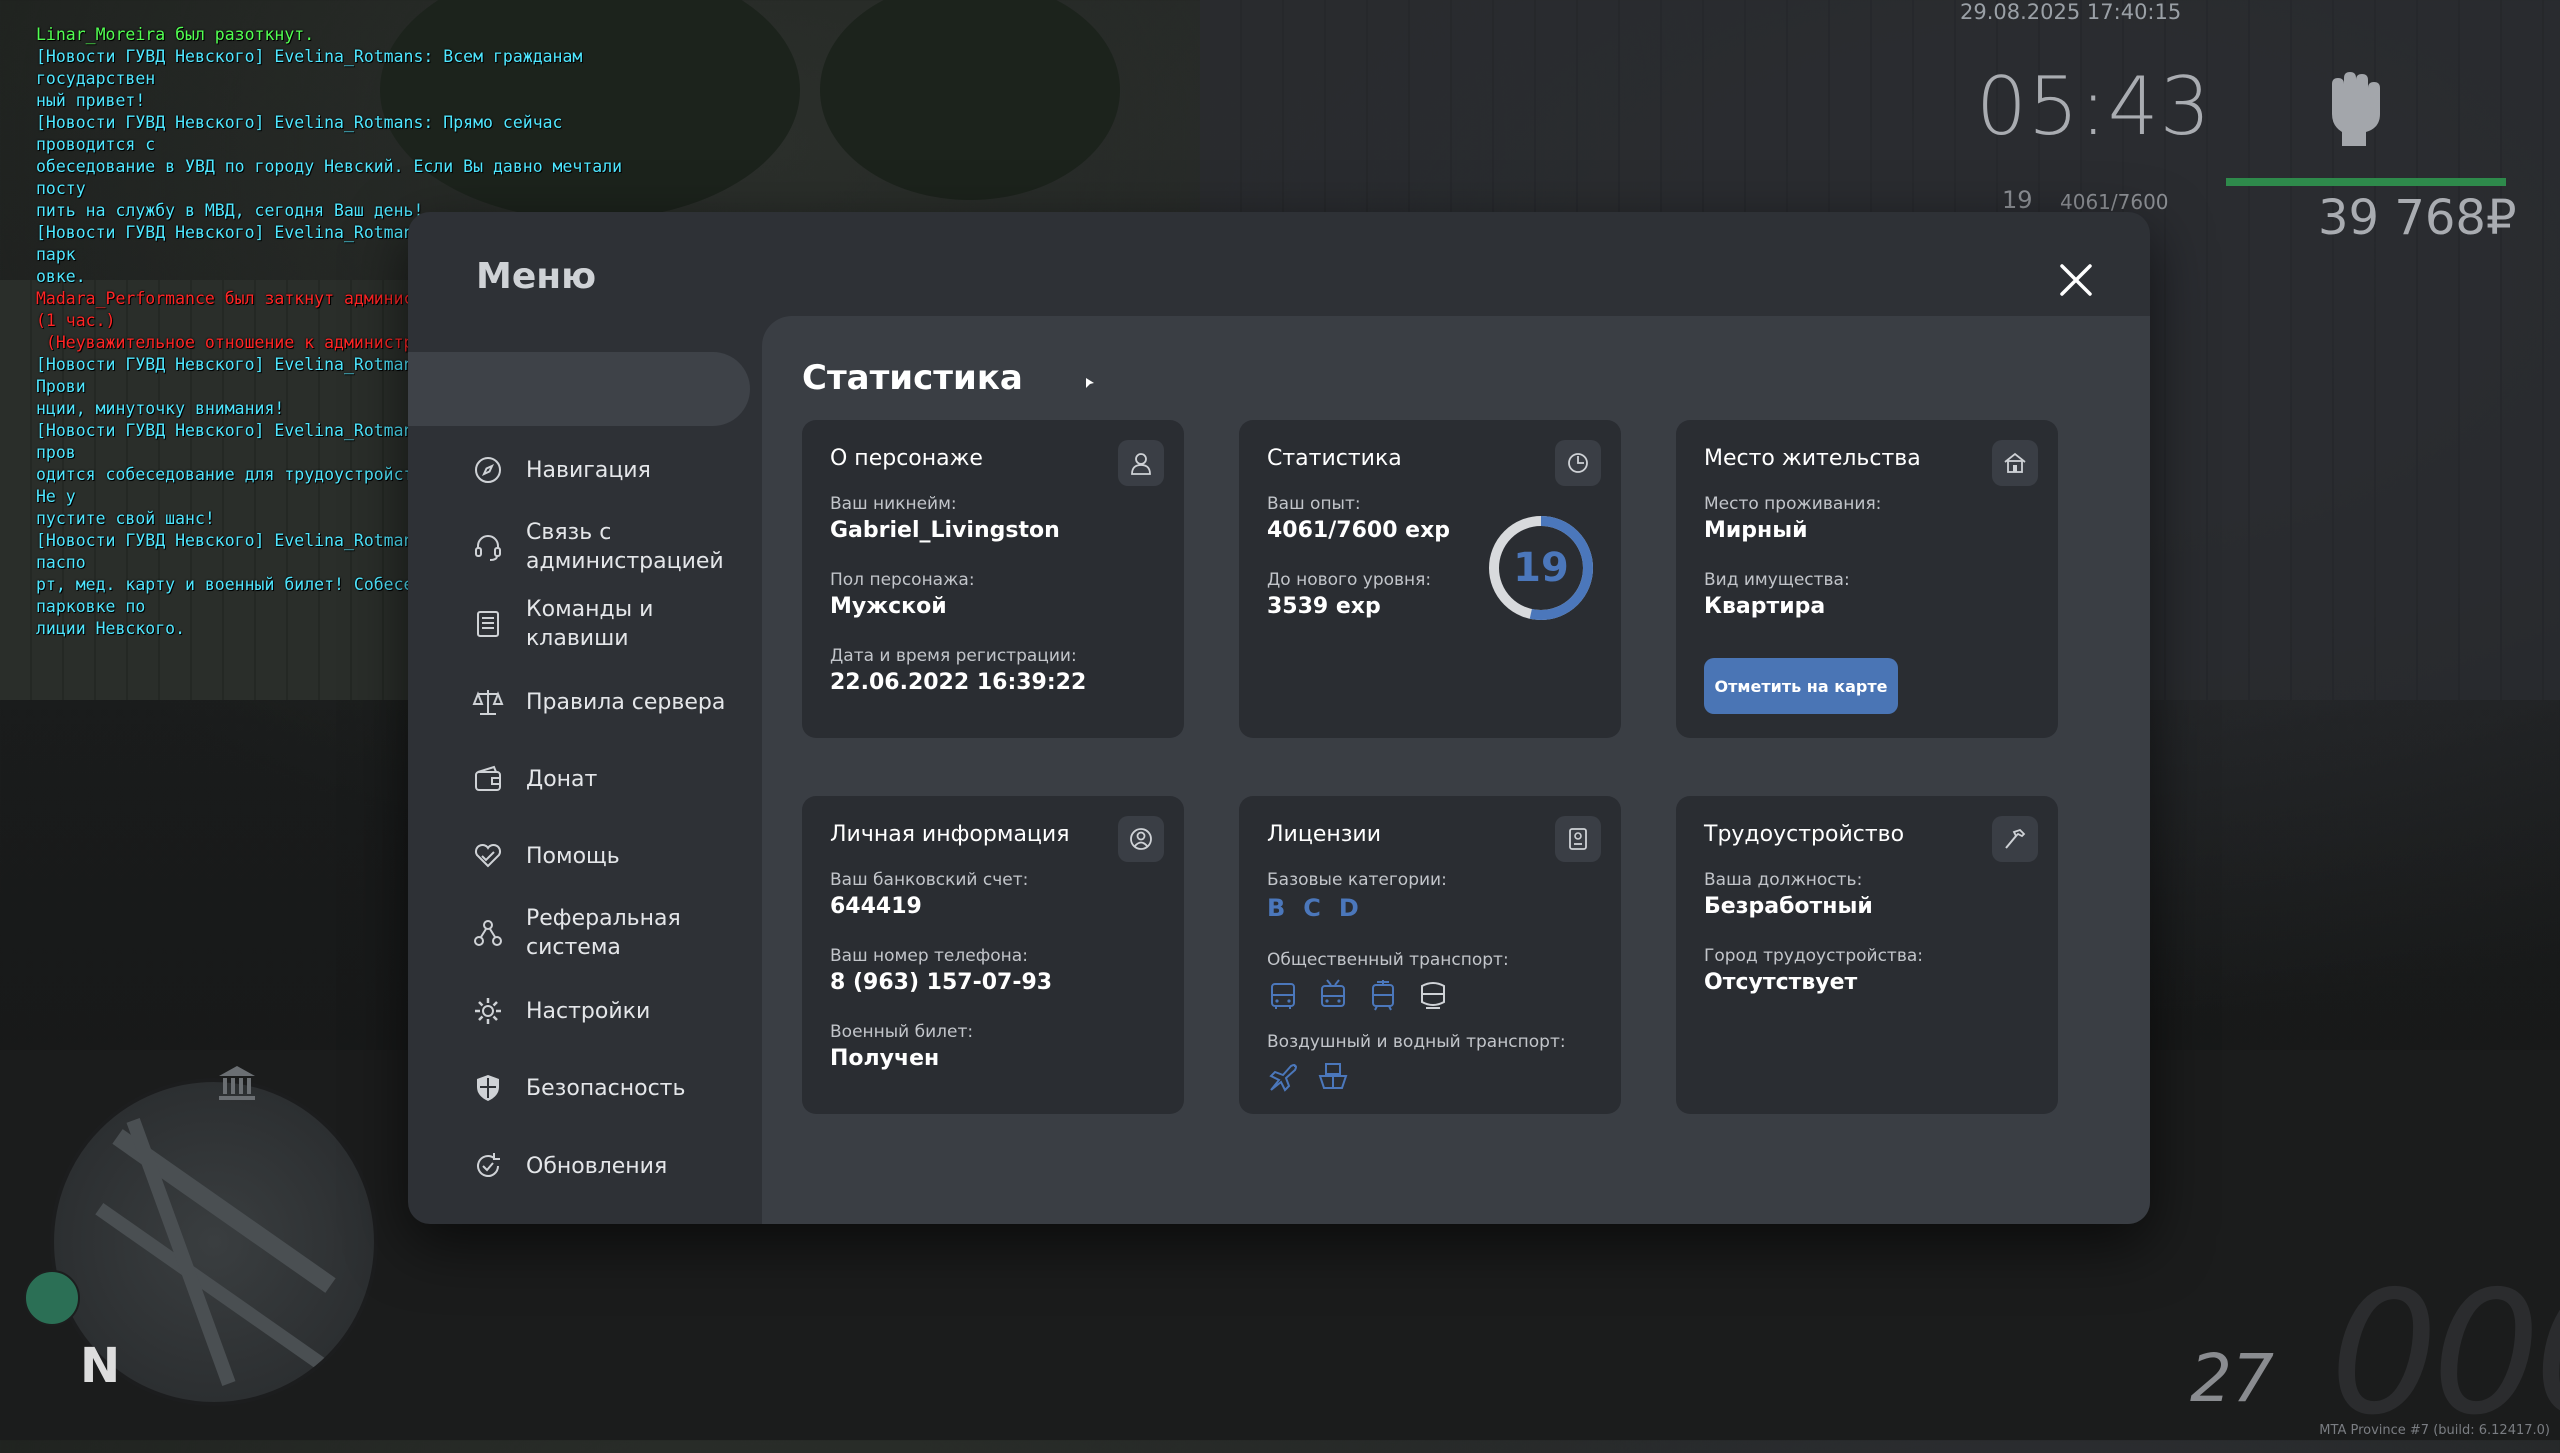 The image size is (2560, 1453). I want to click on sidebar-item-settings: Настройки, so click(561, 1011).